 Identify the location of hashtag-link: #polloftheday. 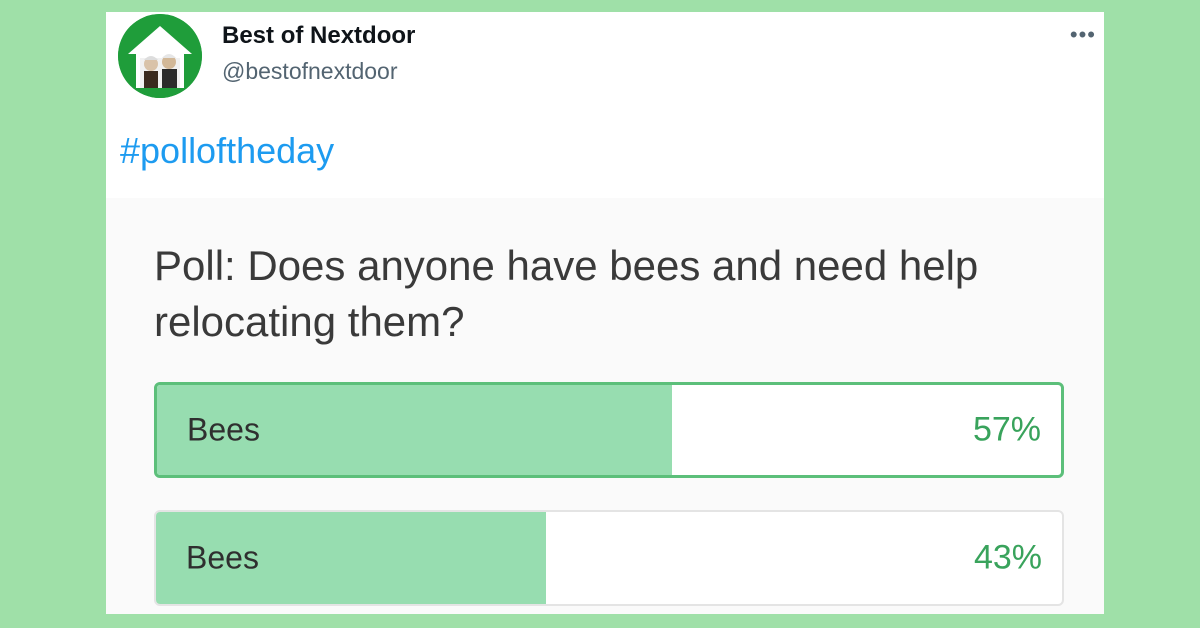
(227, 151).